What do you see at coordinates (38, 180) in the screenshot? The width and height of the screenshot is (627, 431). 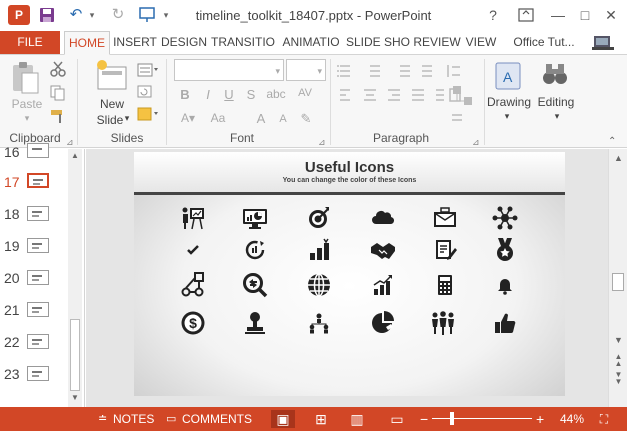 I see `slide-thumbnail-selected` at bounding box center [38, 180].